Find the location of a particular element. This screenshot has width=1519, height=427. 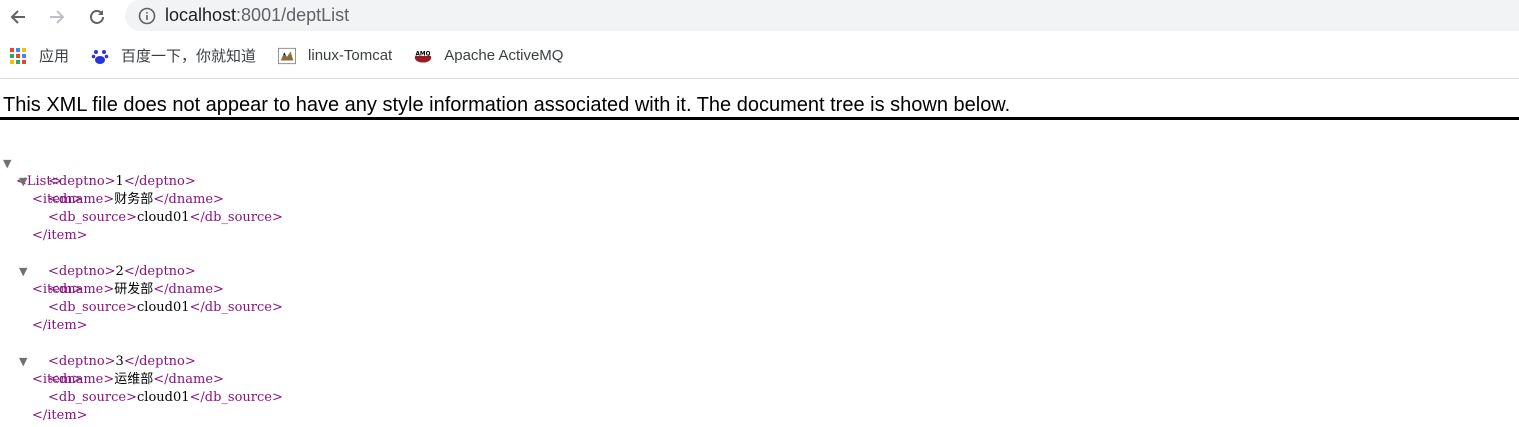

browser-toolbar: localhost:8001/deptList is located at coordinates (759, 16).